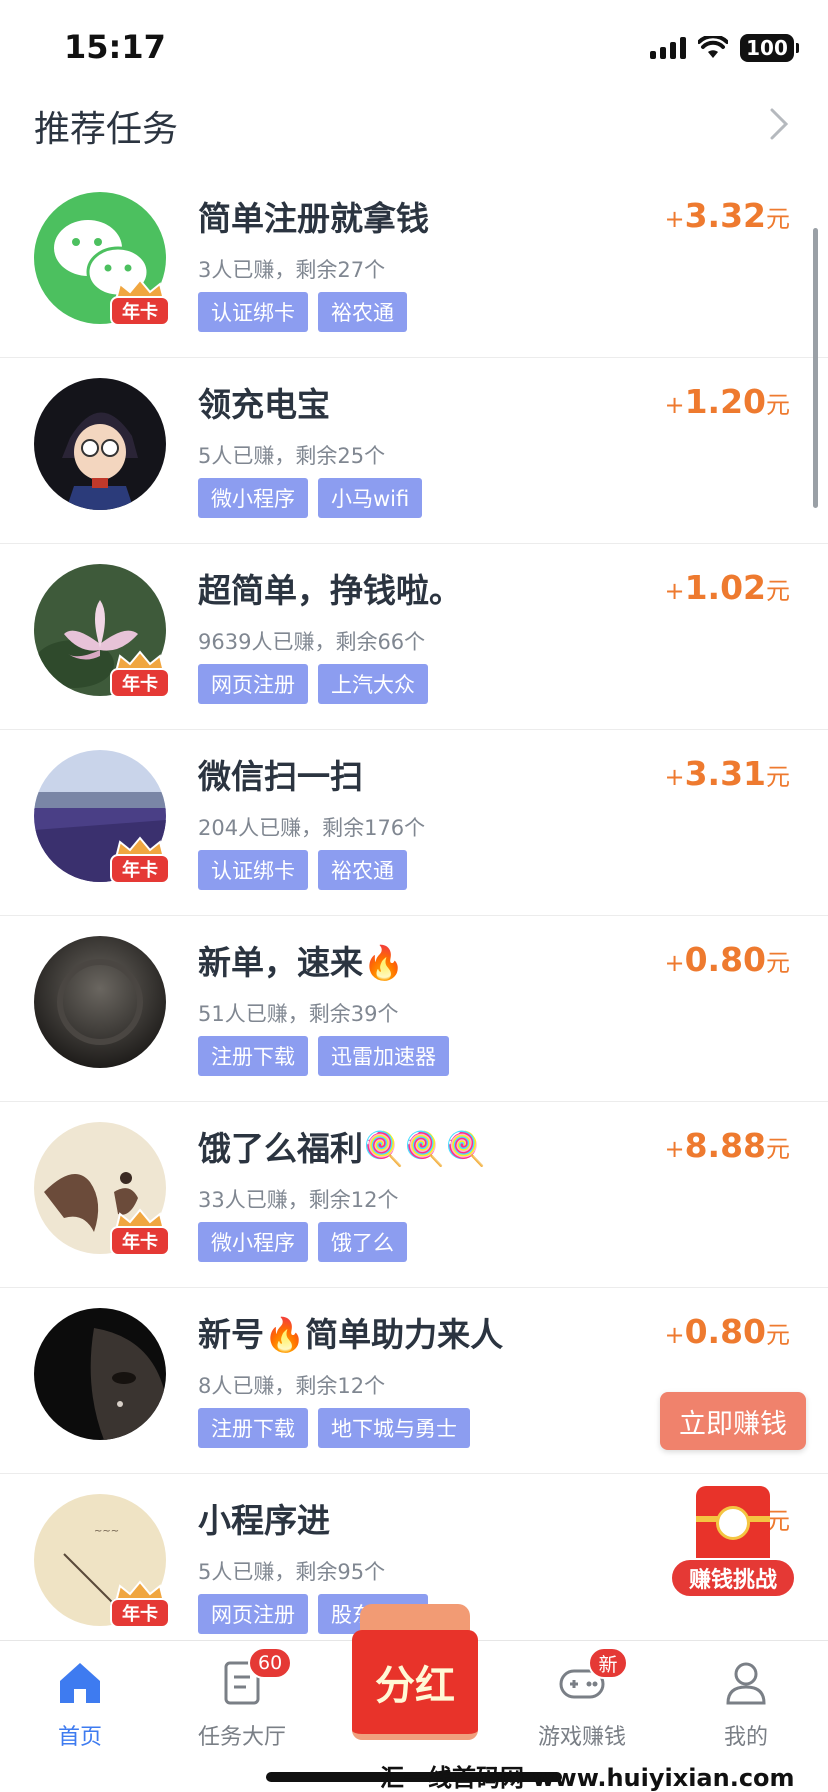  What do you see at coordinates (242, 1696) in the screenshot?
I see `tab-task-hall: 60 任务大厅` at bounding box center [242, 1696].